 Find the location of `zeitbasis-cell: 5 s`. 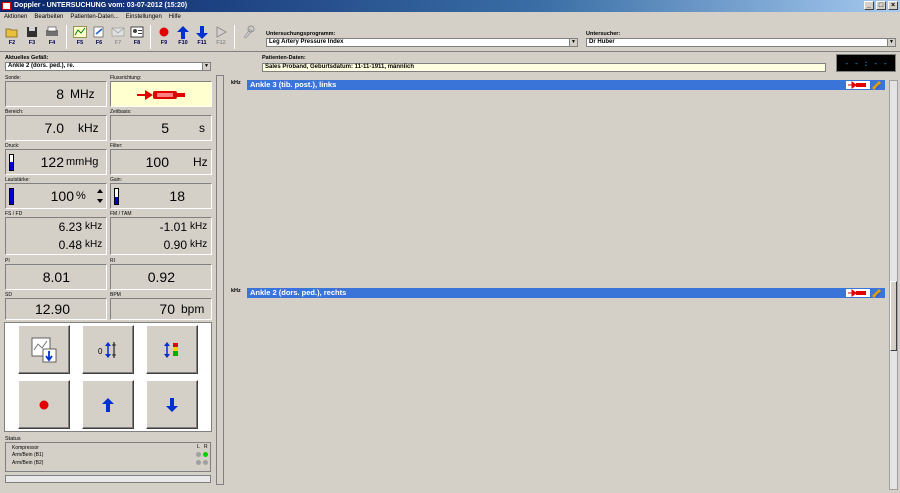

zeitbasis-cell: 5 s is located at coordinates (161, 128).